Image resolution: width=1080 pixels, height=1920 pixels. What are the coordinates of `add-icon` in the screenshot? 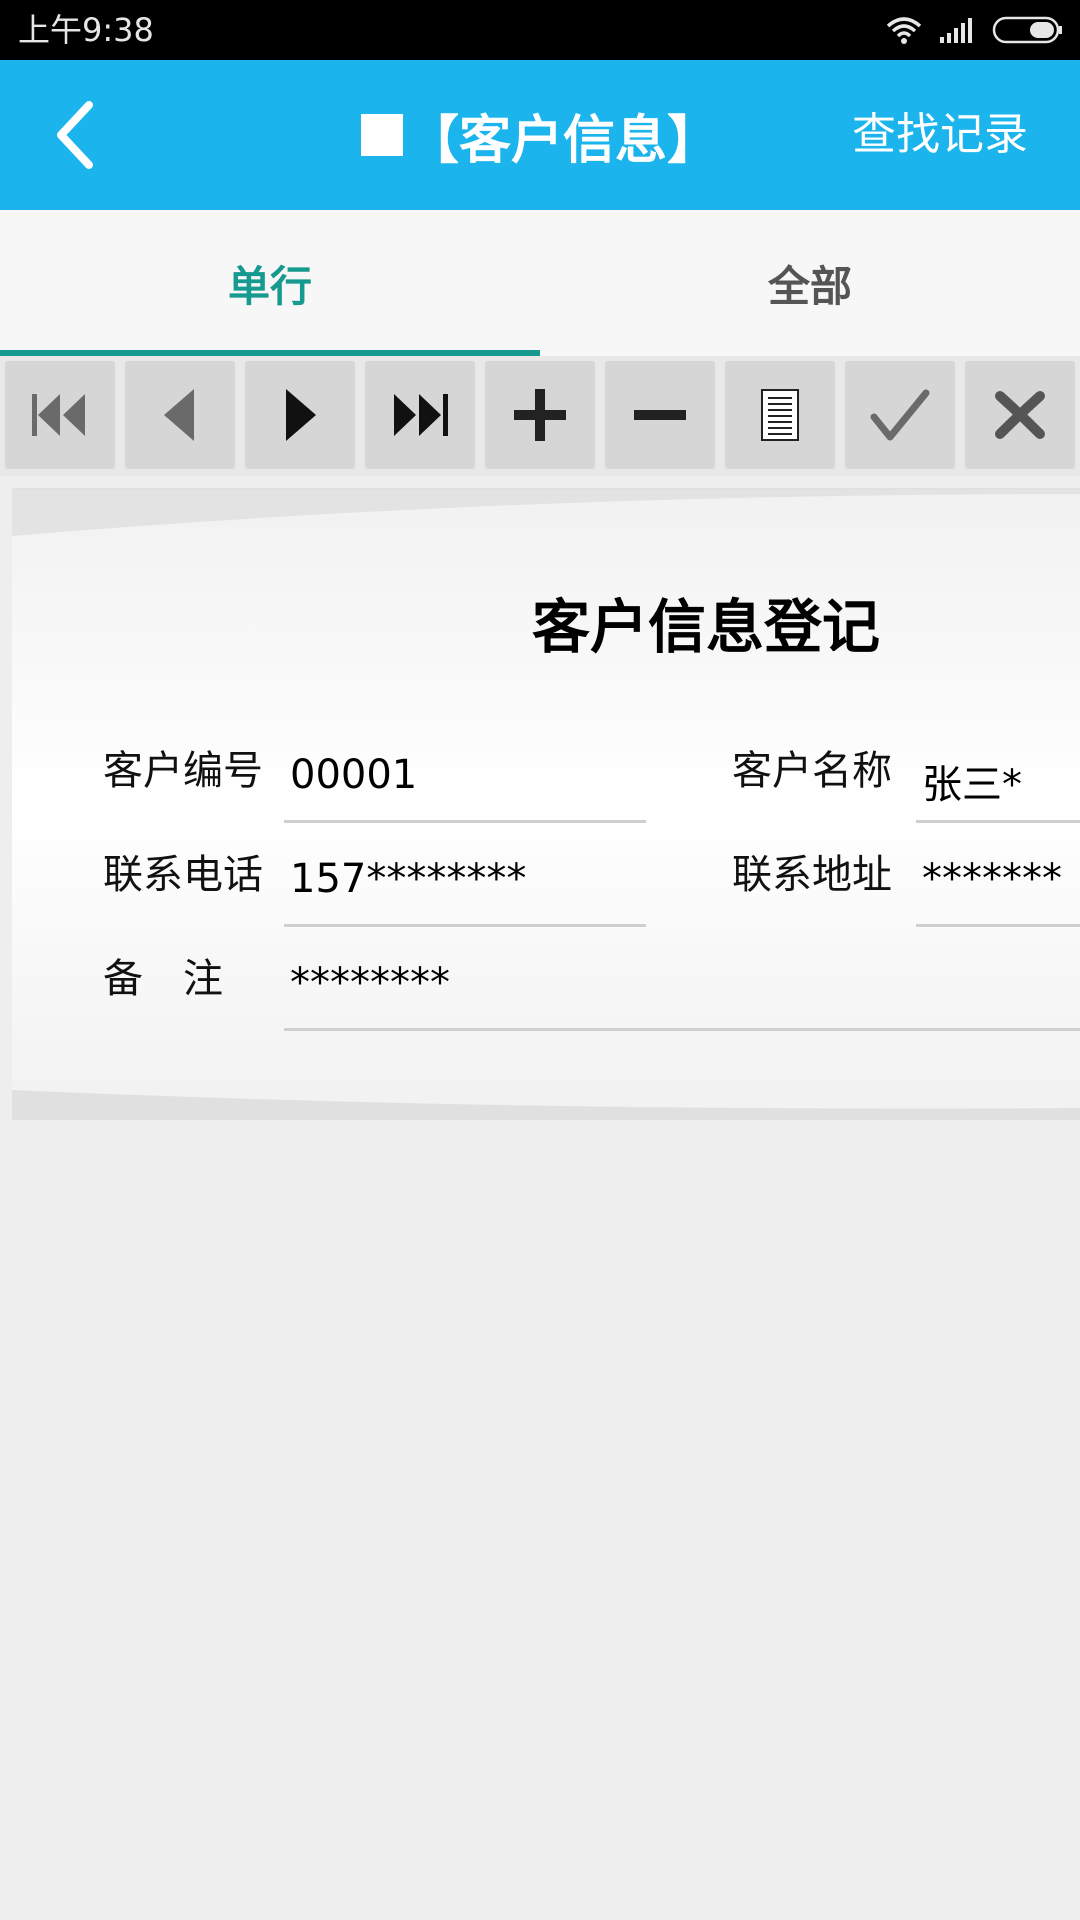 It's located at (540, 415).